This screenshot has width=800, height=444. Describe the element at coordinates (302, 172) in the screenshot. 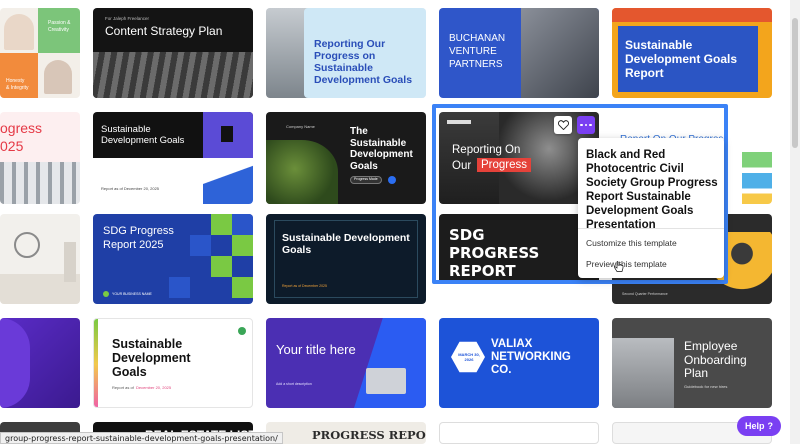

I see `forest-photo` at that location.